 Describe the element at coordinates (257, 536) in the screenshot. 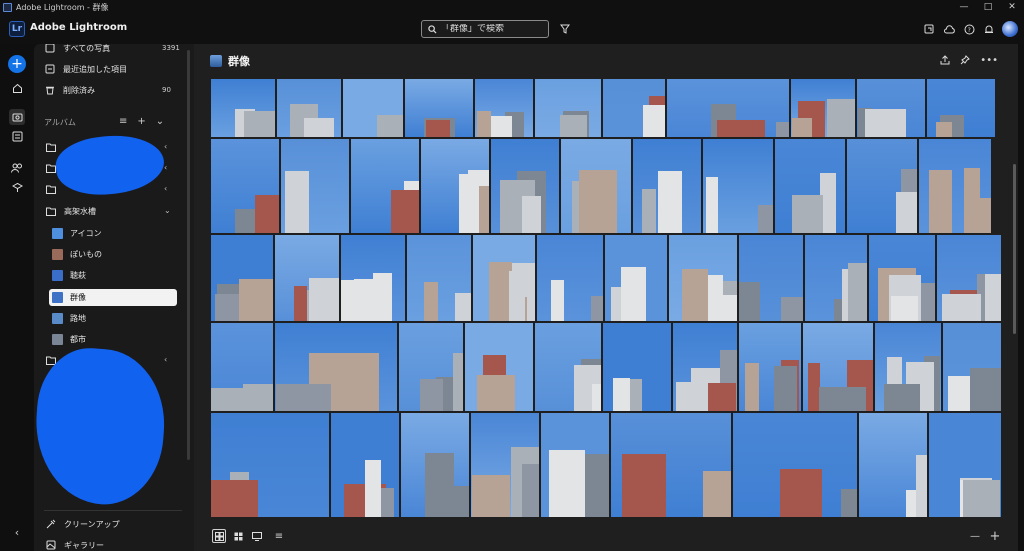

I see `single-view-icon` at that location.